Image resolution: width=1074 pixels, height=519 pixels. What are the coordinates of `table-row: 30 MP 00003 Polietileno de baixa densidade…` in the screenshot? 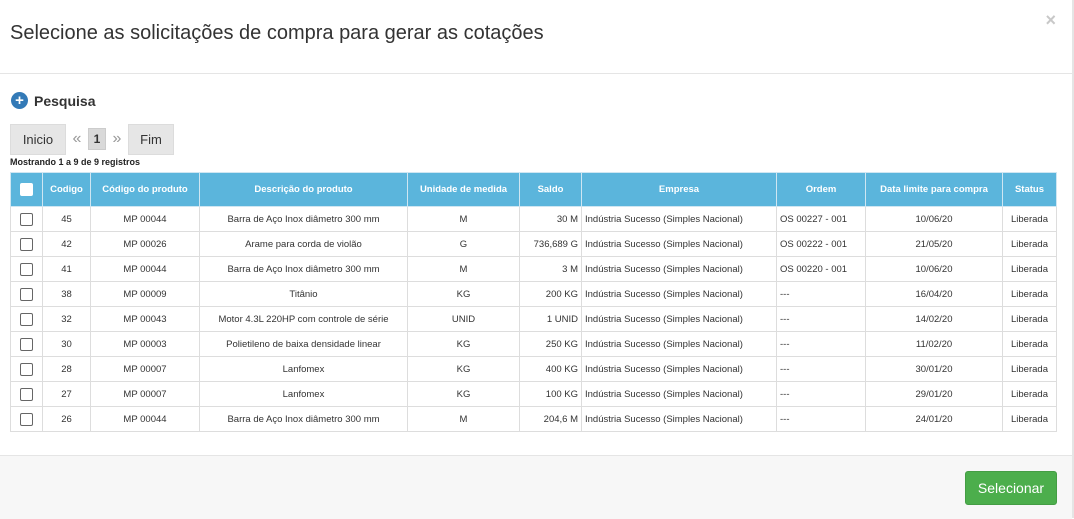 It's located at (533, 344).